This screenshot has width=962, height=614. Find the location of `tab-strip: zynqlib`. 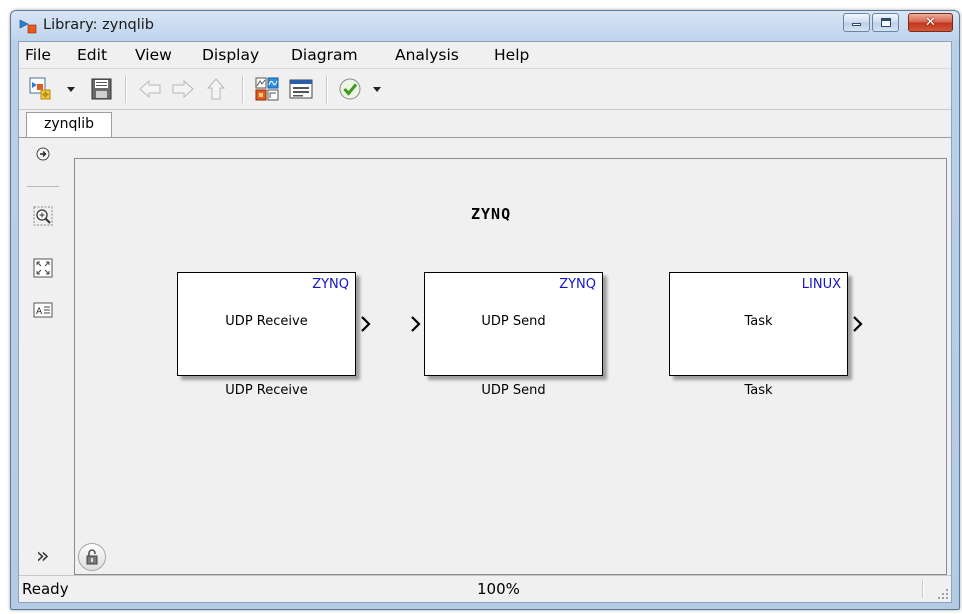

tab-strip: zynqlib is located at coordinates (485, 124).